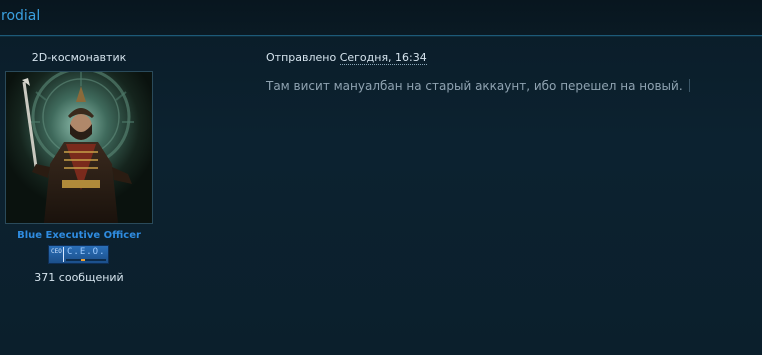 Image resolution: width=762 pixels, height=355 pixels. I want to click on user-avatar, so click(79, 147).